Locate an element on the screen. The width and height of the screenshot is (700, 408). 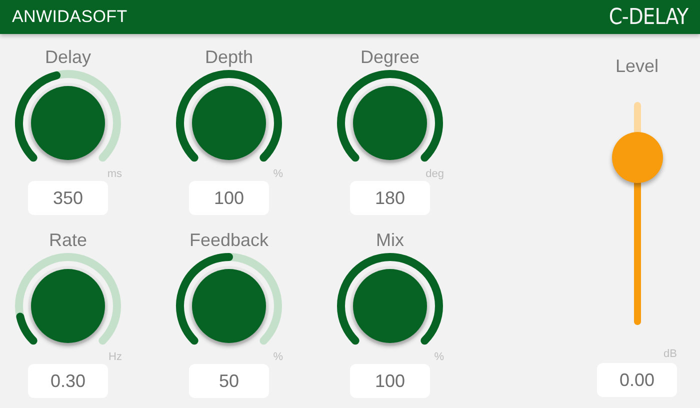
knob-label: Feedback is located at coordinates (229, 240).